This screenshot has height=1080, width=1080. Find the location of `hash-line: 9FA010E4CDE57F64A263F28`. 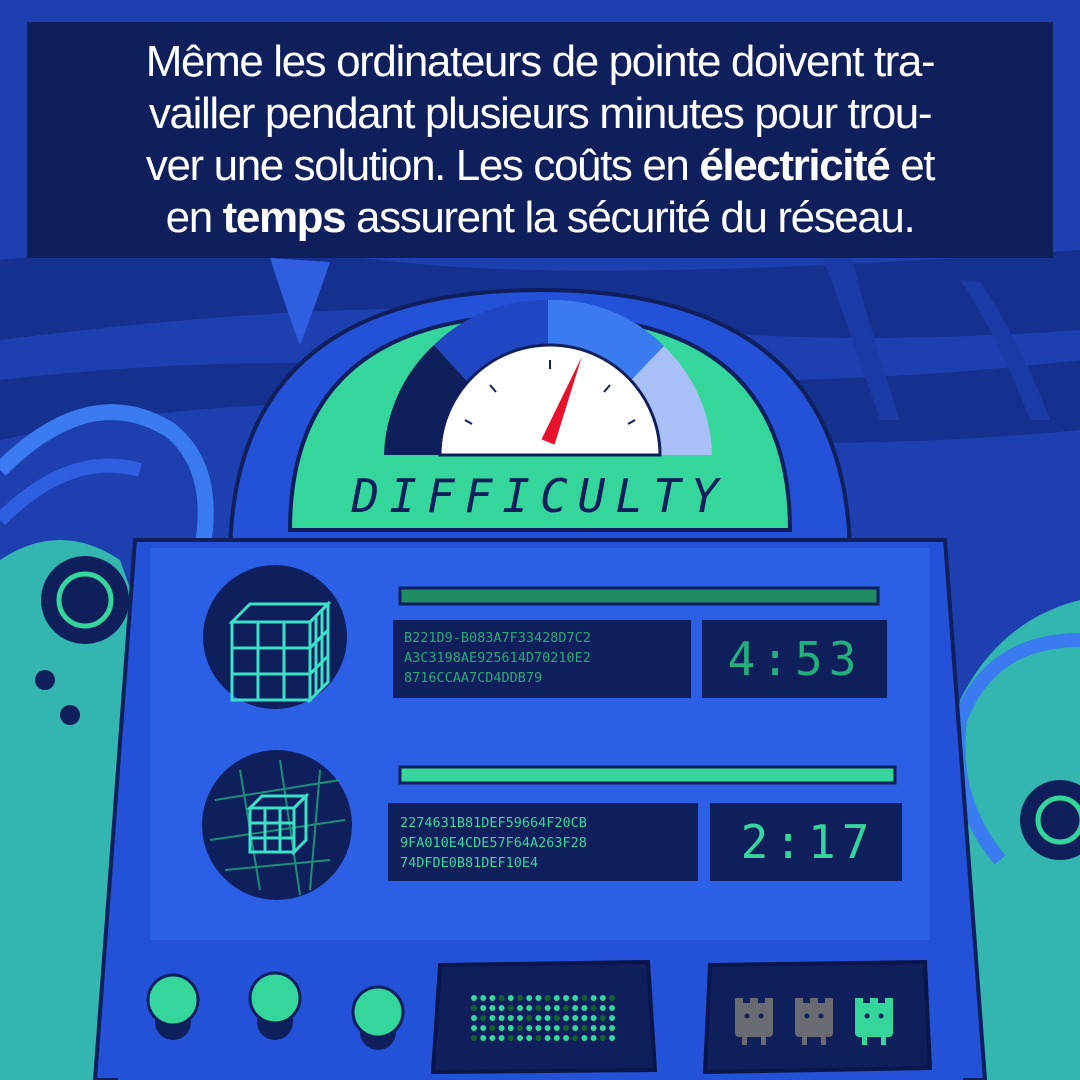

hash-line: 9FA010E4CDE57F64A263F28 is located at coordinates (493, 843).